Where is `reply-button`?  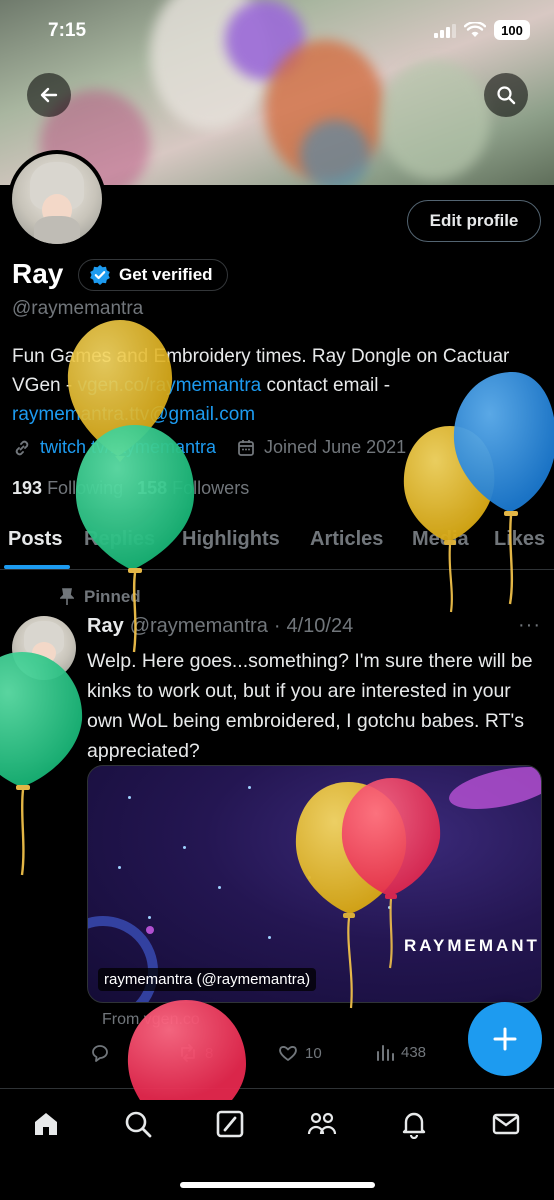
reply-button is located at coordinates (100, 1053).